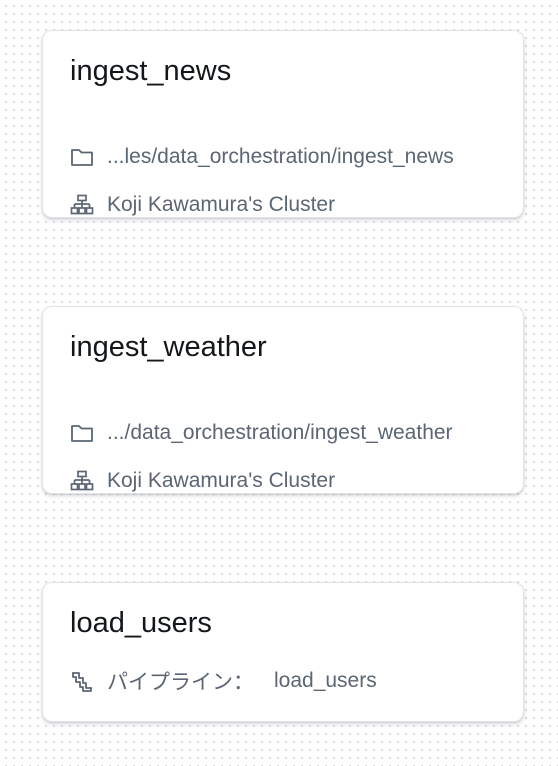 Image resolution: width=558 pixels, height=766 pixels. Describe the element at coordinates (141, 623) in the screenshot. I see `task-card-title: load_users` at that location.